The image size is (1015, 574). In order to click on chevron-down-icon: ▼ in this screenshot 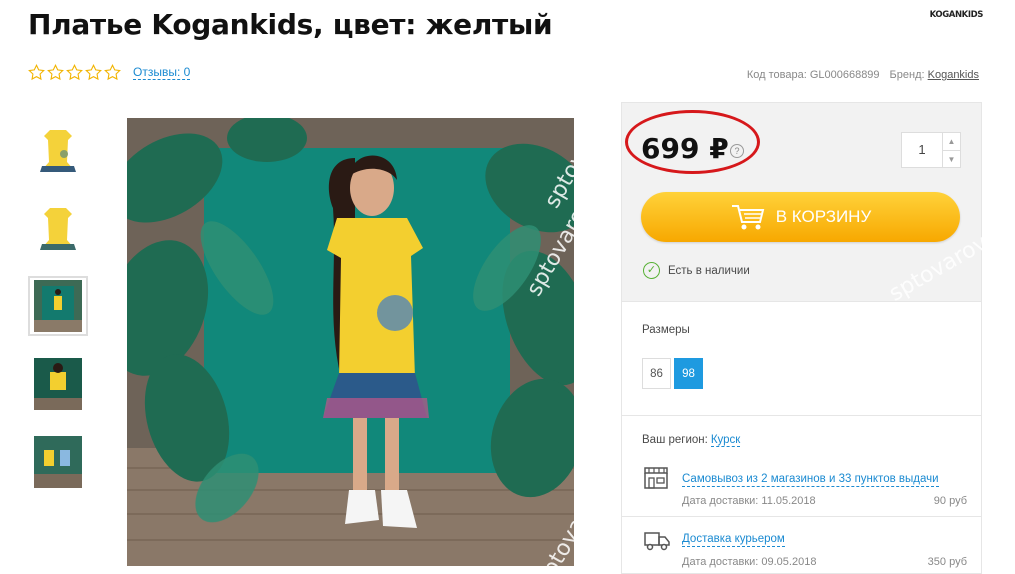, I will do `click(951, 159)`.